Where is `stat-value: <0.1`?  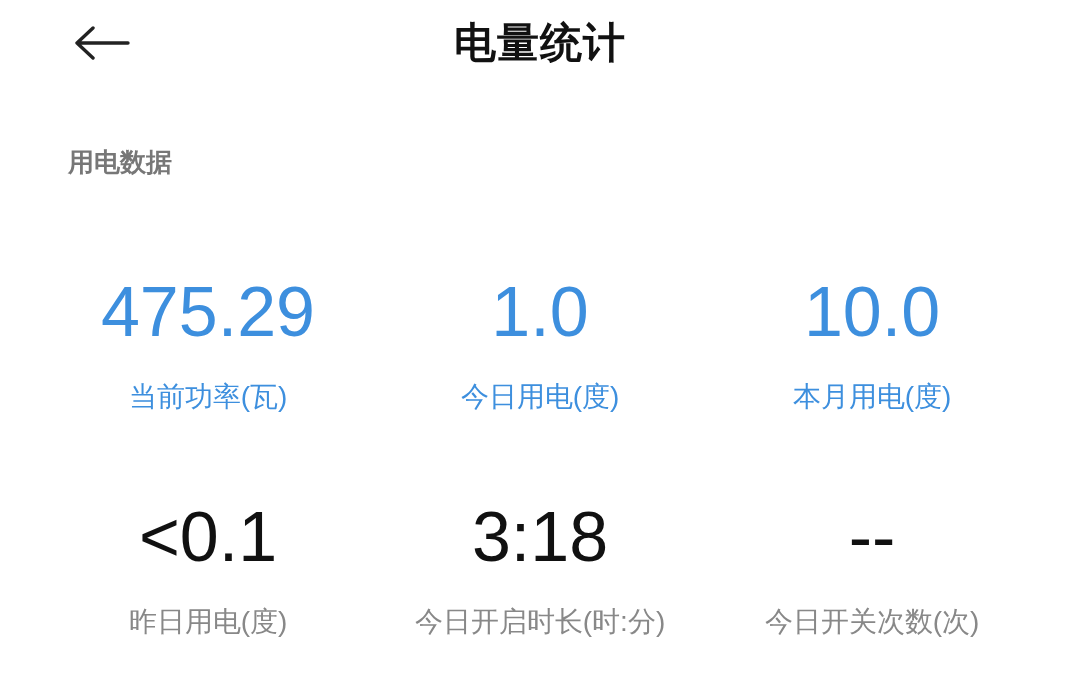
stat-value: <0.1 is located at coordinates (208, 537).